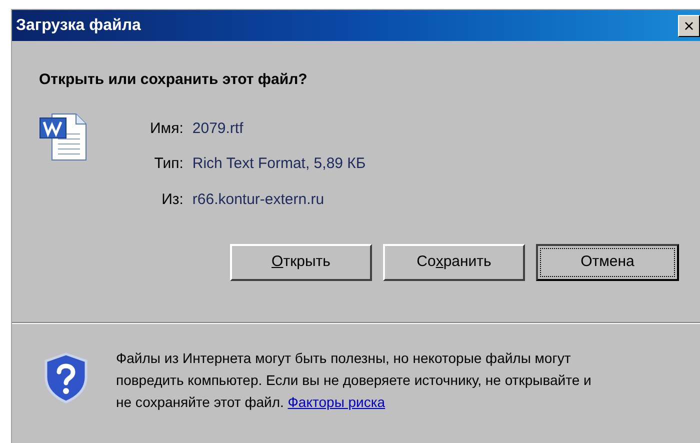 Image resolution: width=700 pixels, height=443 pixels. I want to click on shield-question-icon, so click(66, 378).